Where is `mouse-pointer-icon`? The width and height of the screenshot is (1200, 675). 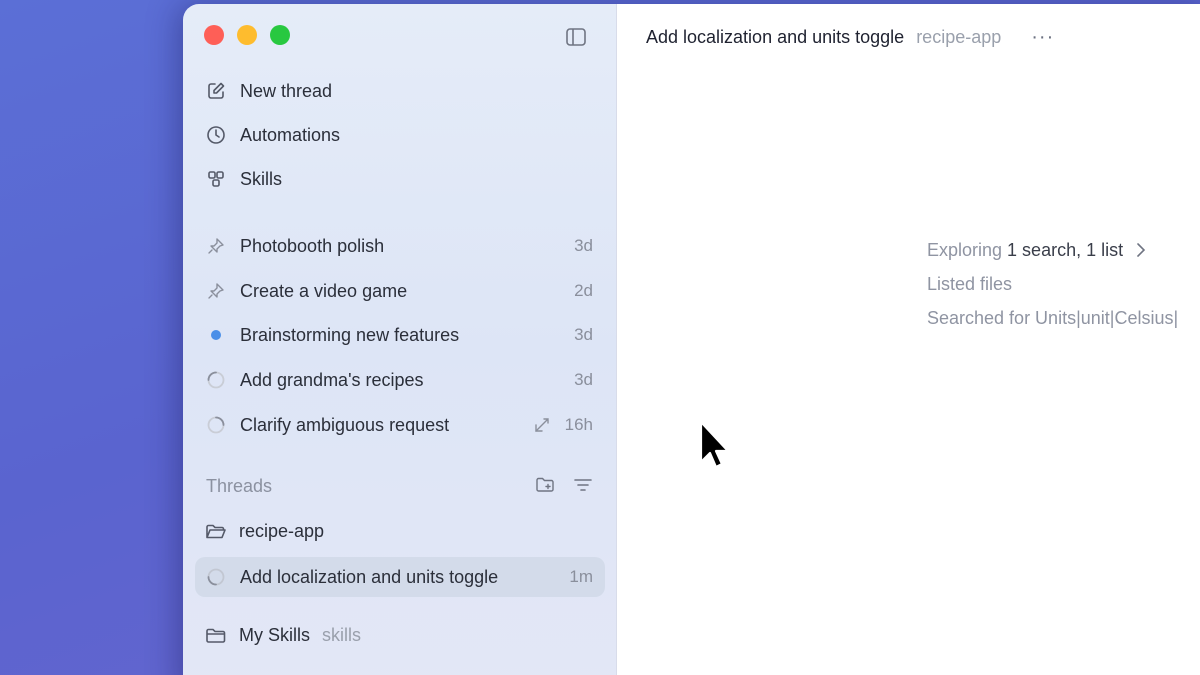
mouse-pointer-icon is located at coordinates (714, 447).